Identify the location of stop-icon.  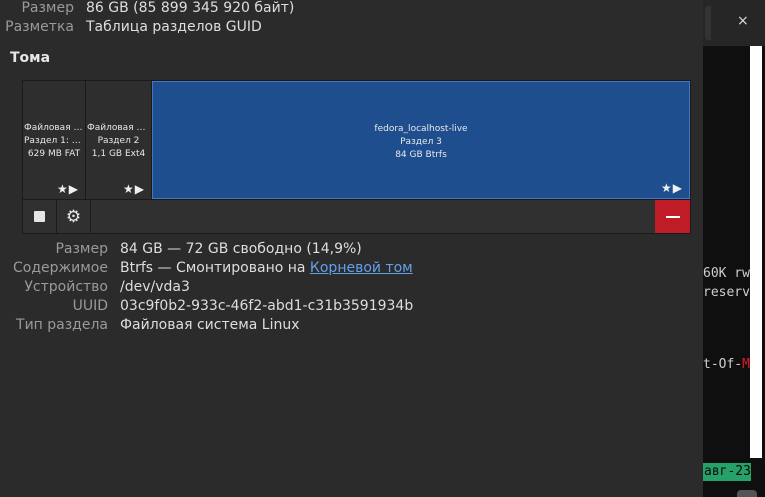
(39, 216).